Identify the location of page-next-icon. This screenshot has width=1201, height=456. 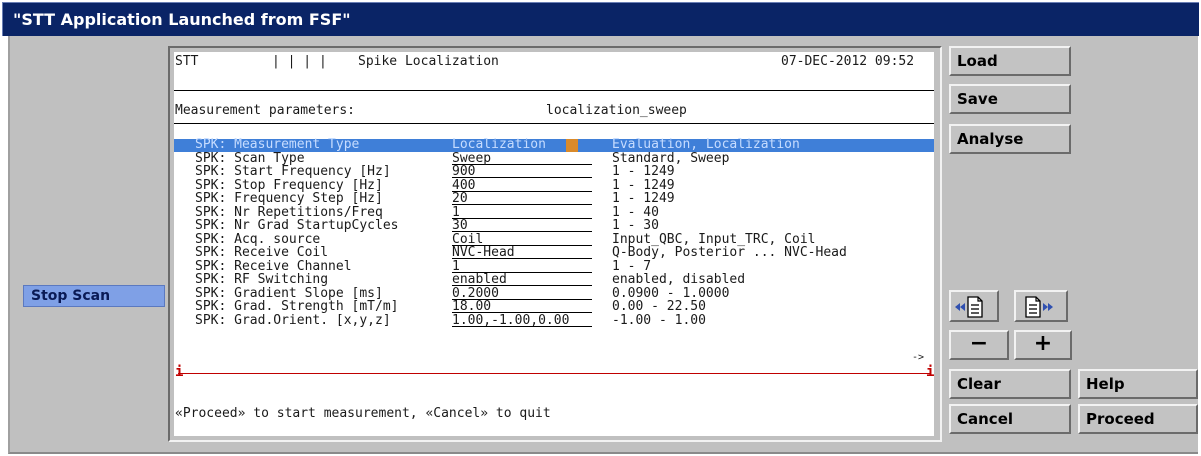
(1039, 307).